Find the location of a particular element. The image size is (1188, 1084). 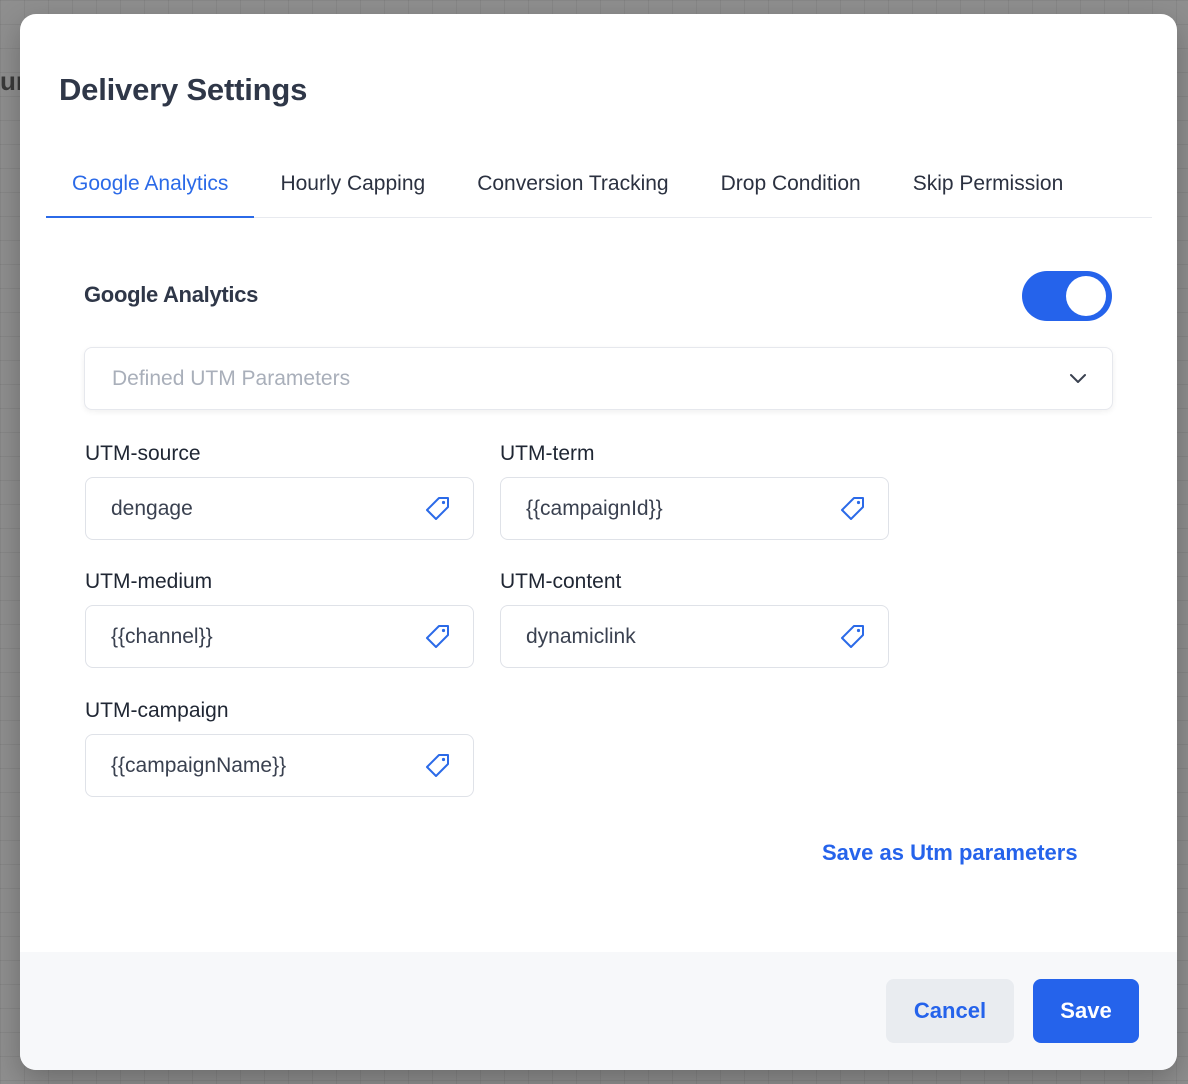

save-button: Save is located at coordinates (1086, 1011).